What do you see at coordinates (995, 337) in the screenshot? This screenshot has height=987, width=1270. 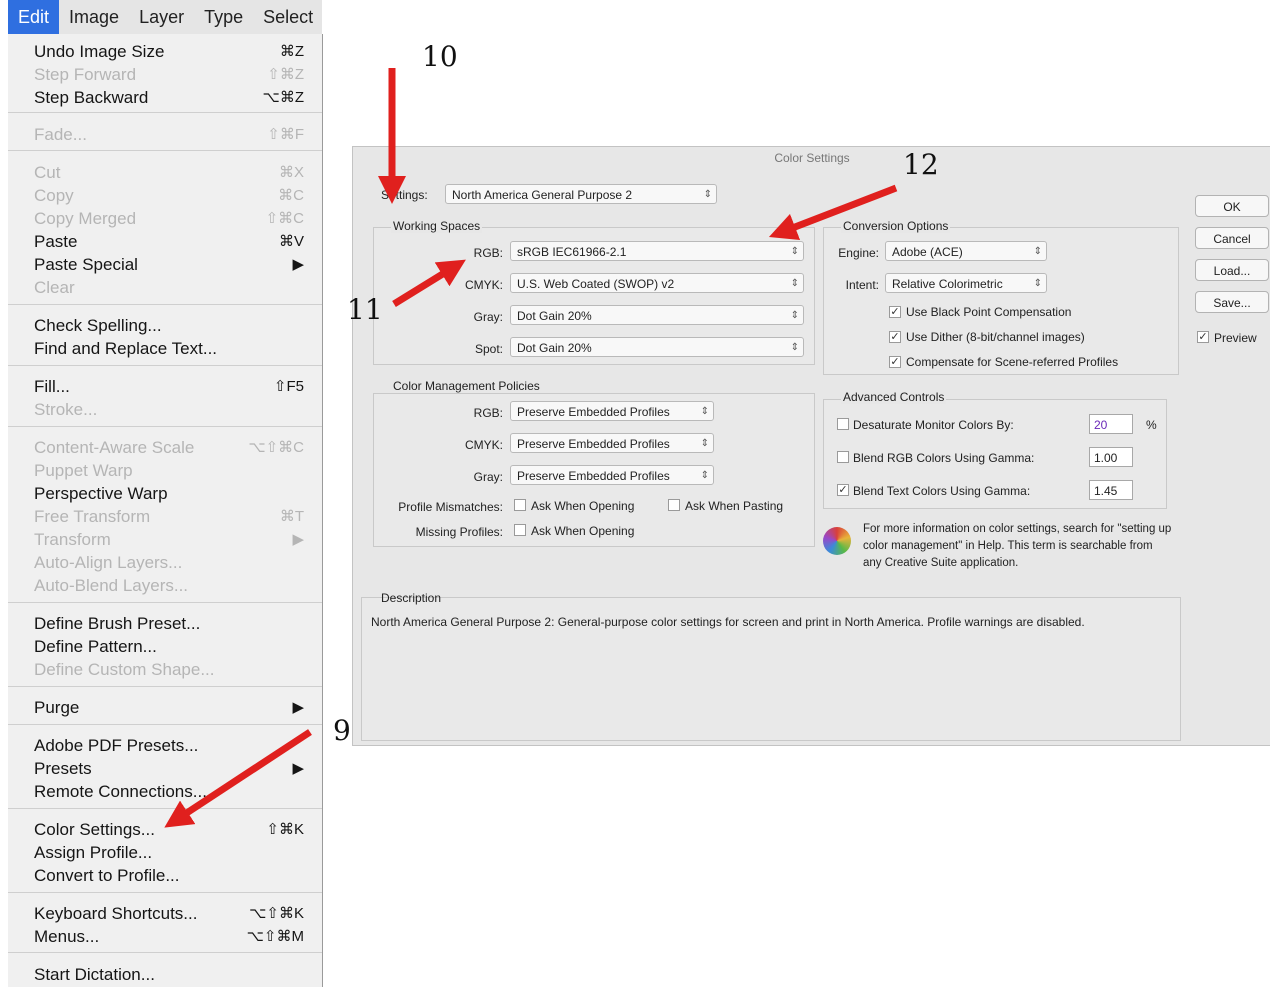 I see `dither-label: Use Dither (8-bit/channel images)` at bounding box center [995, 337].